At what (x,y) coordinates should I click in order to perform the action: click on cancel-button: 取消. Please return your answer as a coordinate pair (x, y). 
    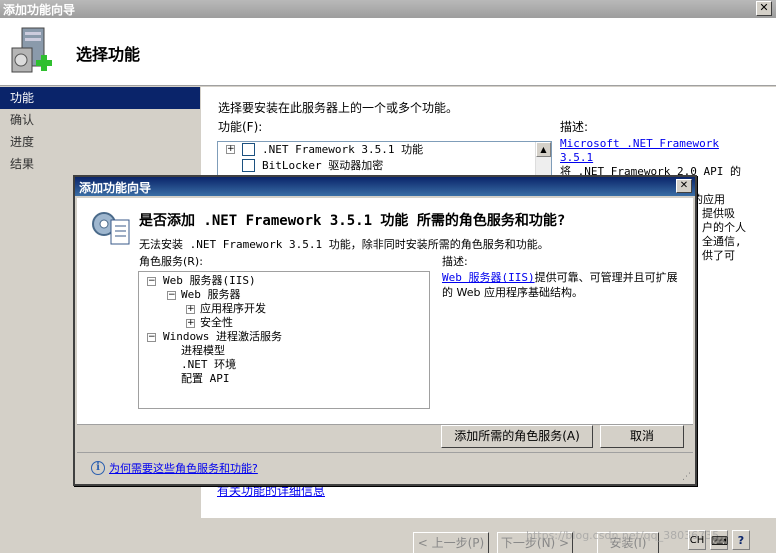
    Looking at the image, I should click on (642, 436).